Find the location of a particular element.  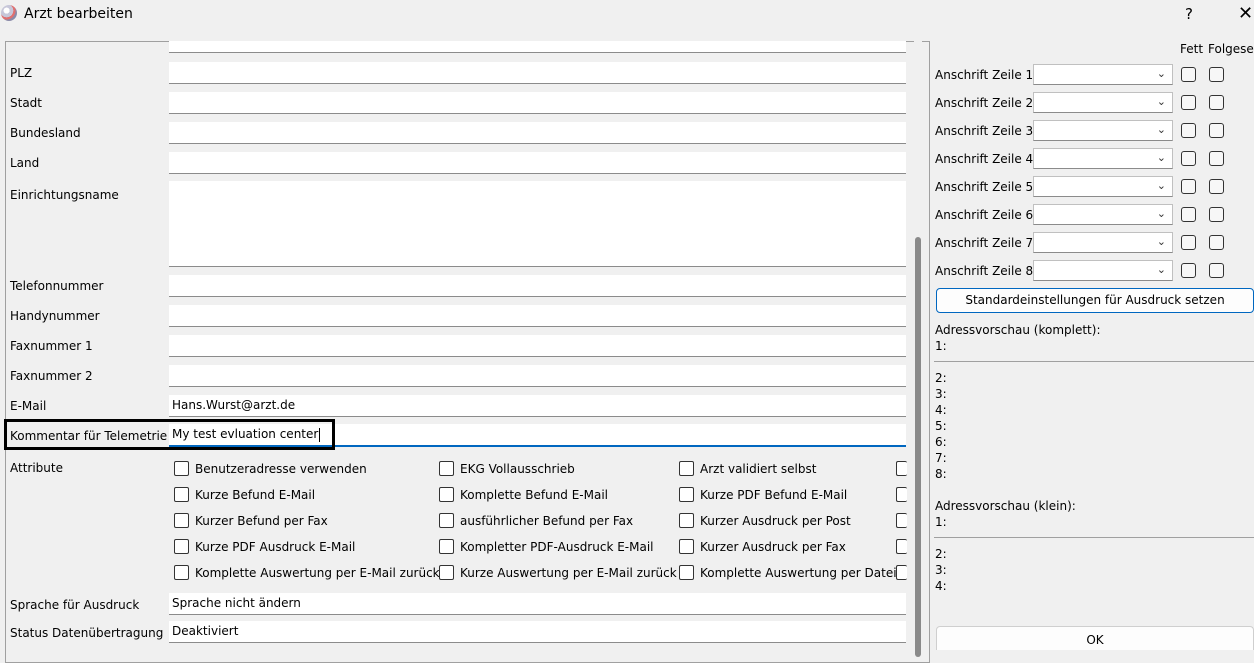

close-icon: ✕ is located at coordinates (1245, 13).